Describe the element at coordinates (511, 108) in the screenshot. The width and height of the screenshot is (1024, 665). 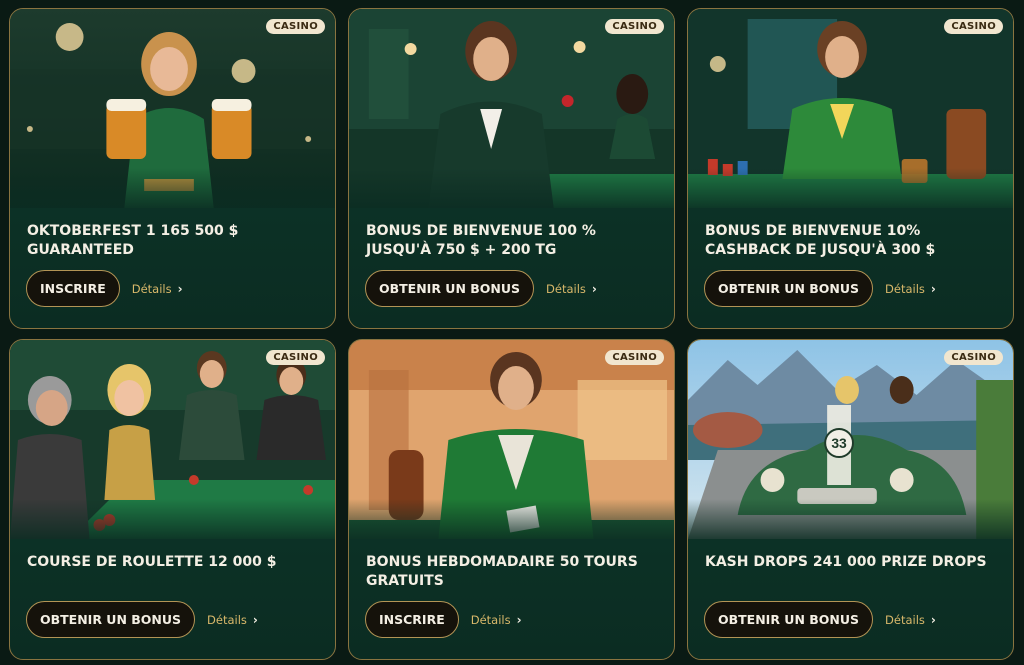
I see `promo-image-welcome-bonus` at that location.